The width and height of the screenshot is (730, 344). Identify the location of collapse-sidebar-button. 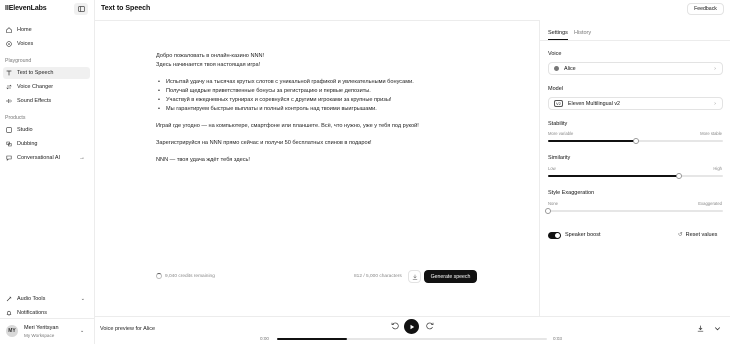
(81, 9).